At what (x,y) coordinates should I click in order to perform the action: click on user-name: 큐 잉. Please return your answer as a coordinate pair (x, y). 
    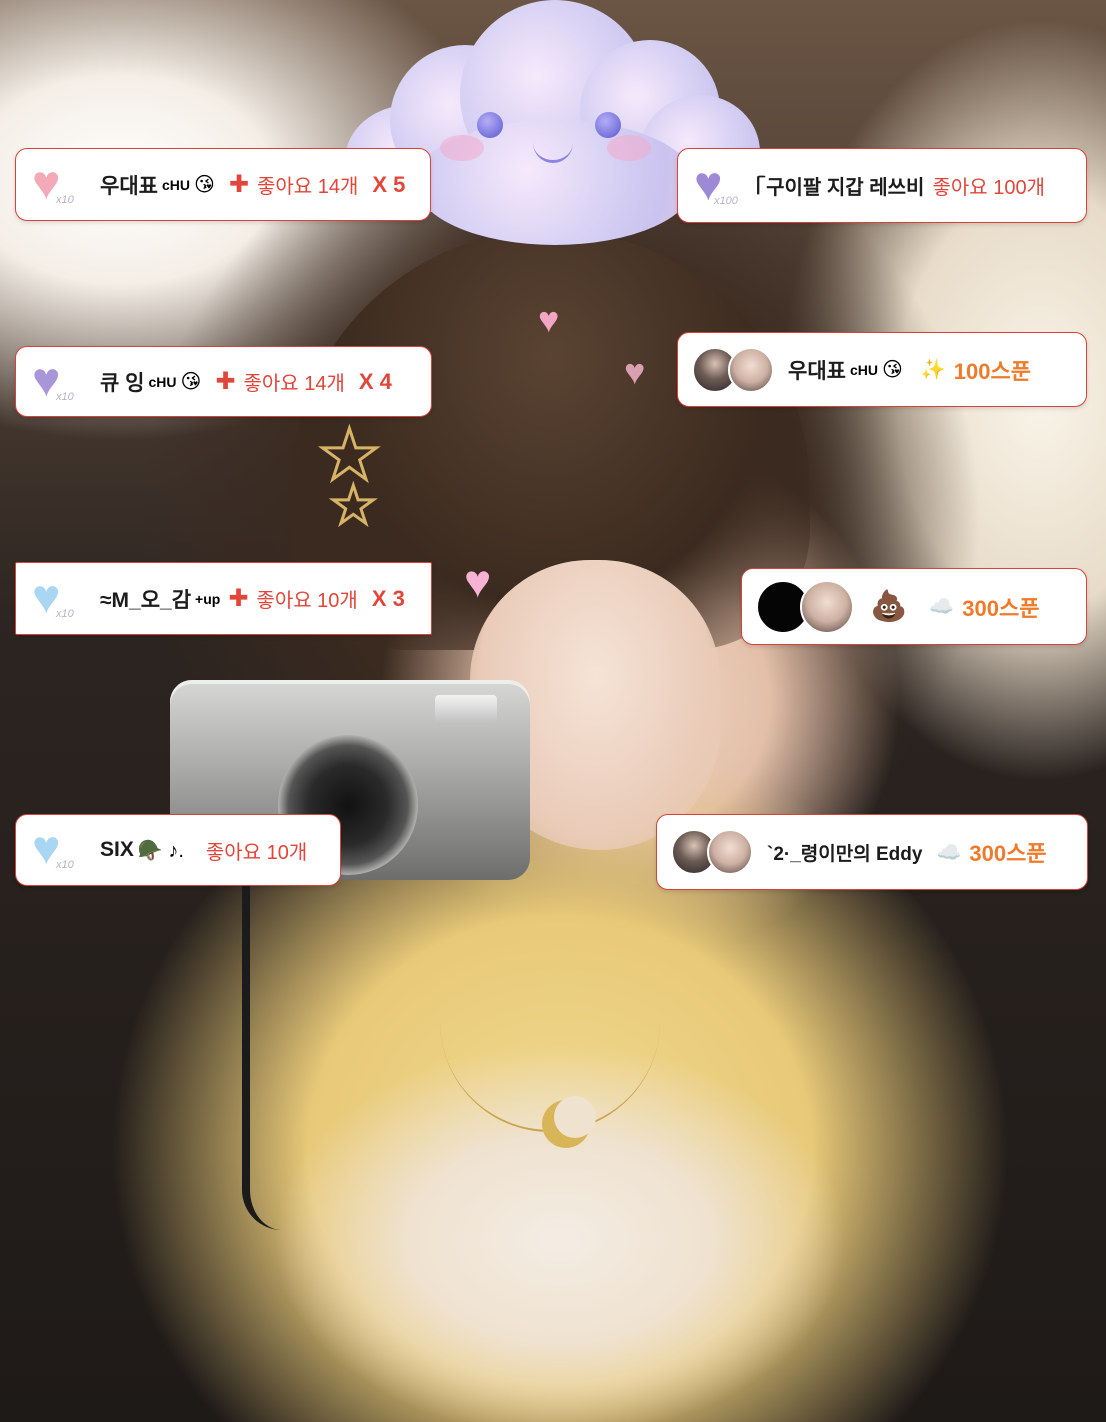
    Looking at the image, I should click on (122, 383).